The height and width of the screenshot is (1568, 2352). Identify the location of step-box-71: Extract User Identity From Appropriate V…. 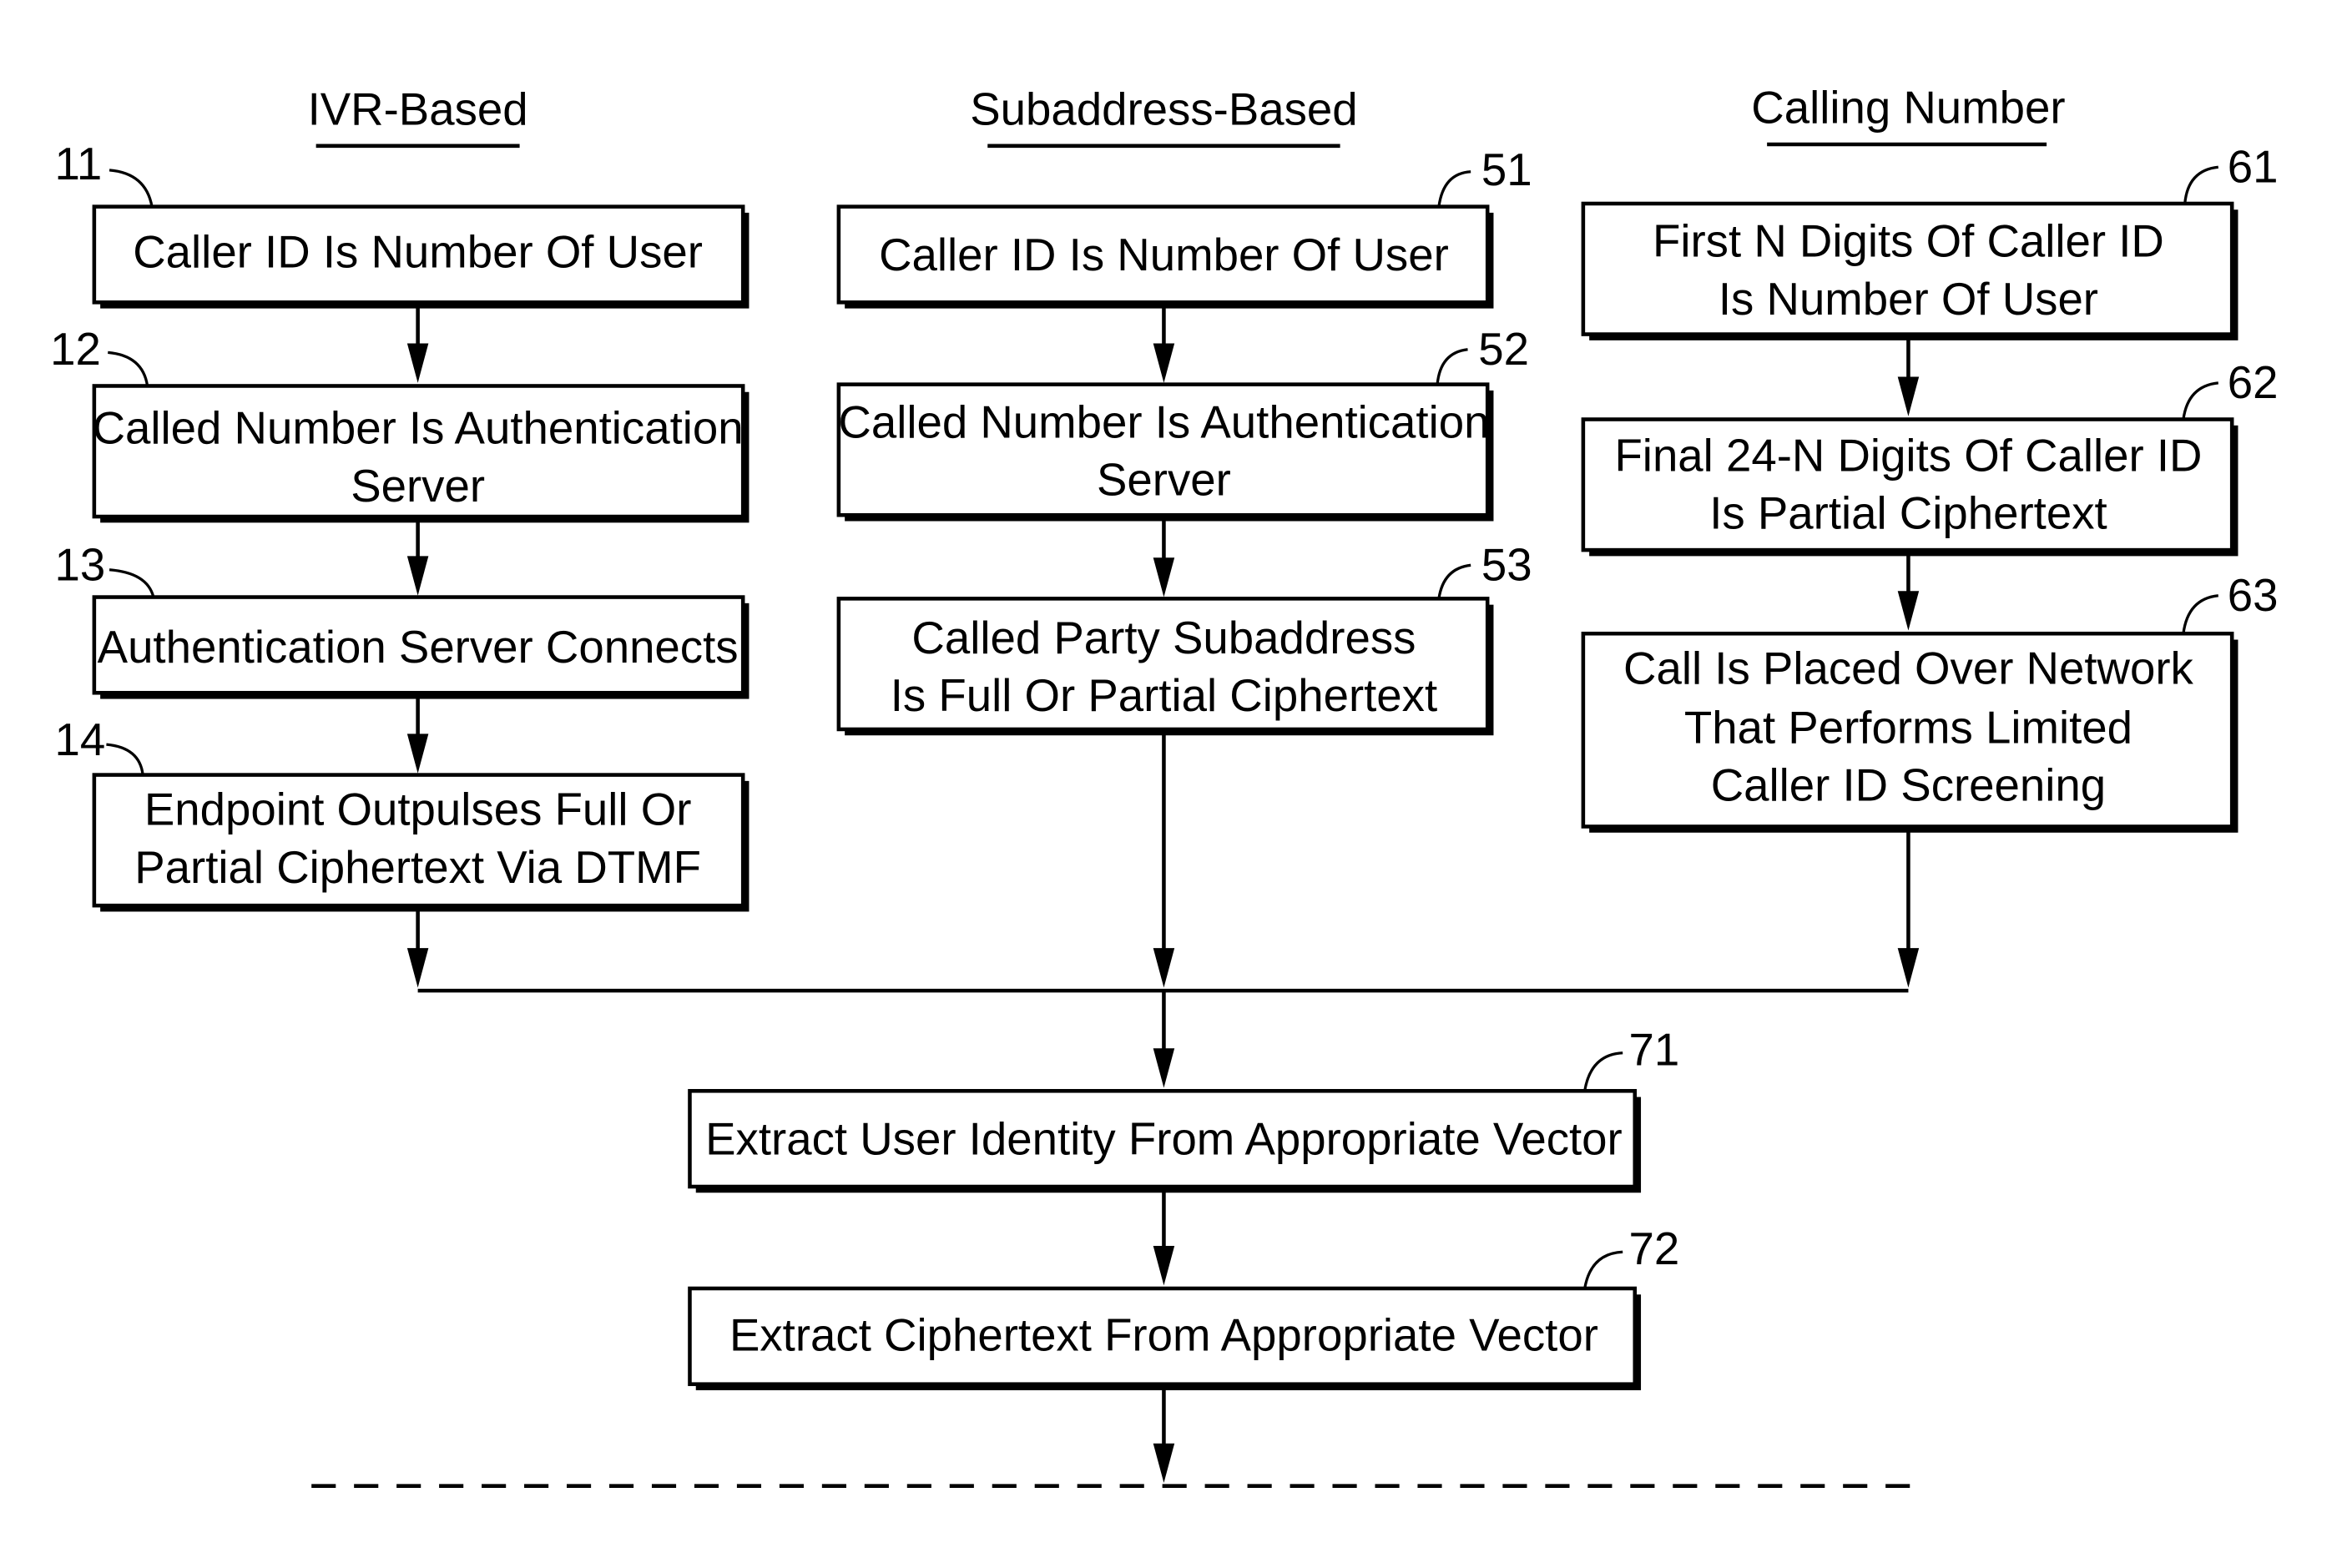
(1165, 1141).